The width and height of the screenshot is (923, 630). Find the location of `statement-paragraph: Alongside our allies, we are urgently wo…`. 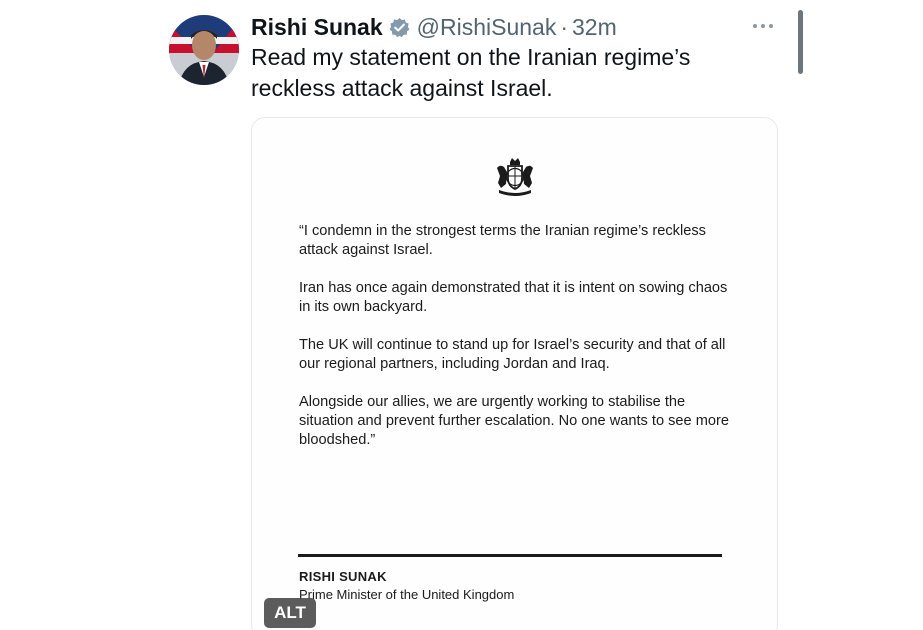

statement-paragraph: Alongside our allies, we are urgently wo… is located at coordinates (514, 421).